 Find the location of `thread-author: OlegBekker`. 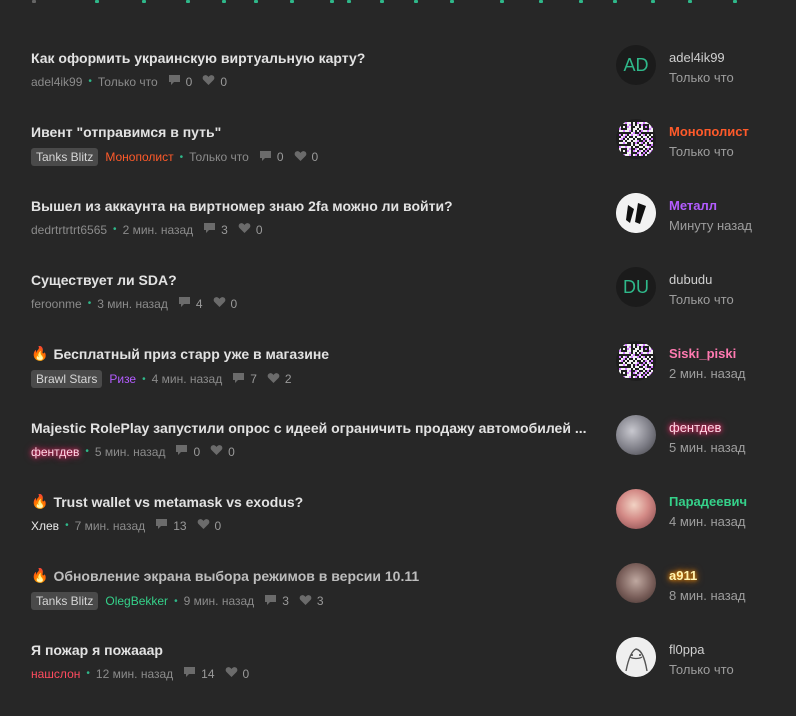

thread-author: OlegBekker is located at coordinates (136, 601).